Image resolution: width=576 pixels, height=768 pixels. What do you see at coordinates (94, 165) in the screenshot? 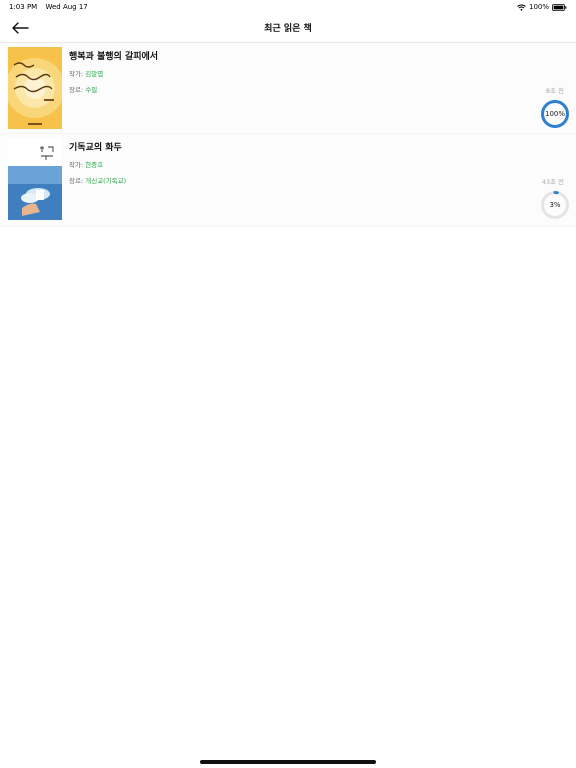
I see `author-value: 한중호` at bounding box center [94, 165].